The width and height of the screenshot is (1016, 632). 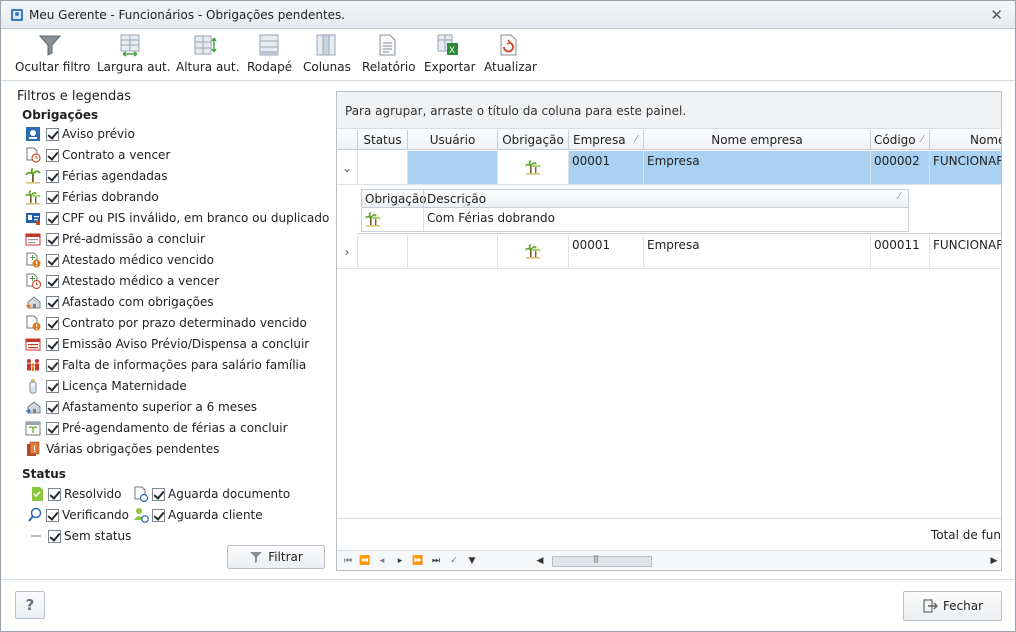 What do you see at coordinates (418, 561) in the screenshot?
I see `next-page-button: ⏩` at bounding box center [418, 561].